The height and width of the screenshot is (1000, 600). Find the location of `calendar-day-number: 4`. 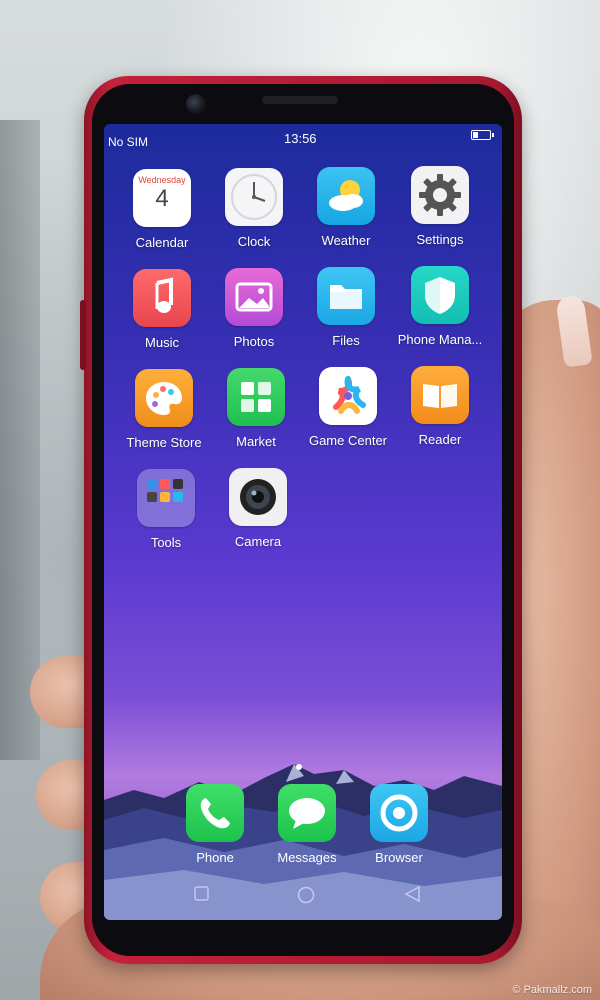

calendar-day-number: 4 is located at coordinates (162, 198).